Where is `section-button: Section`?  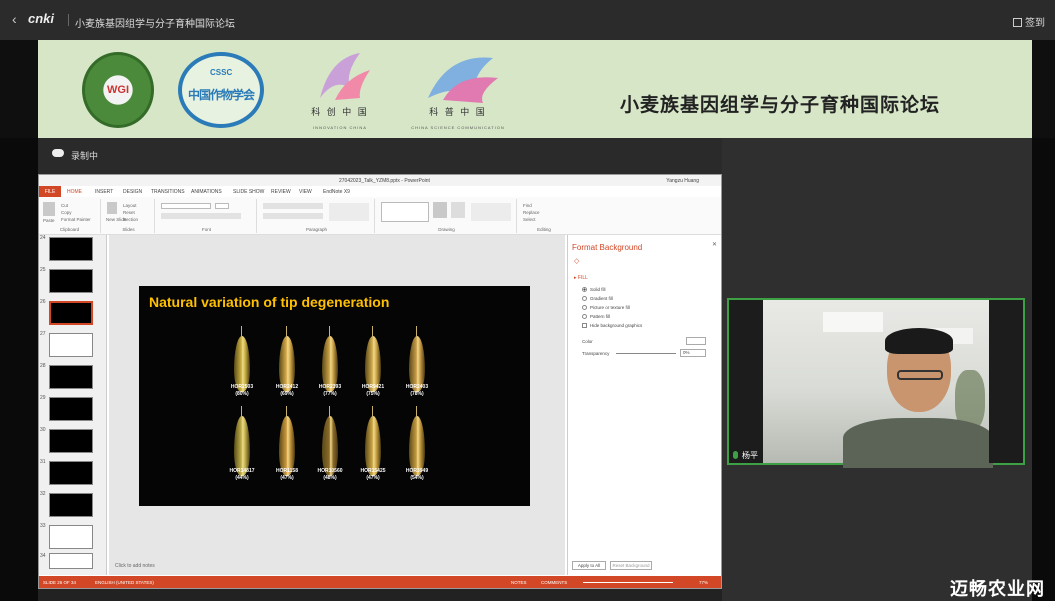 section-button: Section is located at coordinates (130, 219).